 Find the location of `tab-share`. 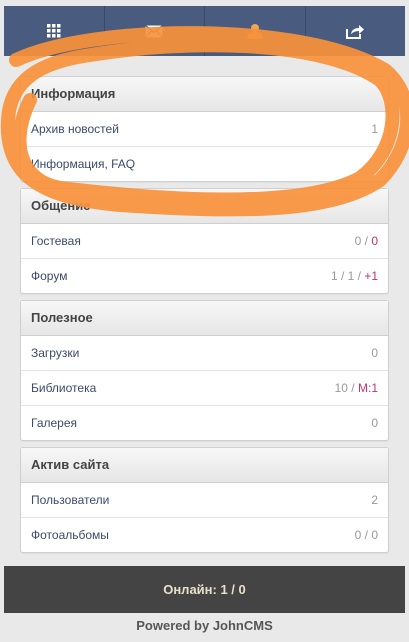

tab-share is located at coordinates (356, 31).